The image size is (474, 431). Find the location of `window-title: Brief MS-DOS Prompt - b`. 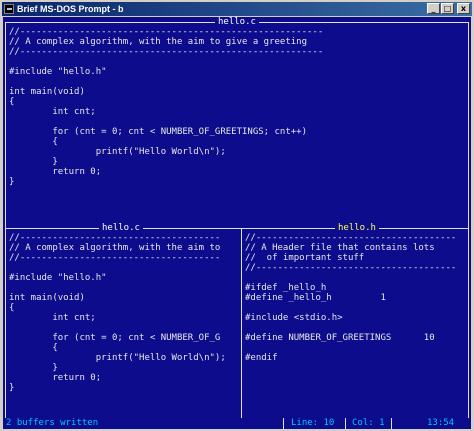

window-title: Brief MS-DOS Prompt - b is located at coordinates (70, 9).